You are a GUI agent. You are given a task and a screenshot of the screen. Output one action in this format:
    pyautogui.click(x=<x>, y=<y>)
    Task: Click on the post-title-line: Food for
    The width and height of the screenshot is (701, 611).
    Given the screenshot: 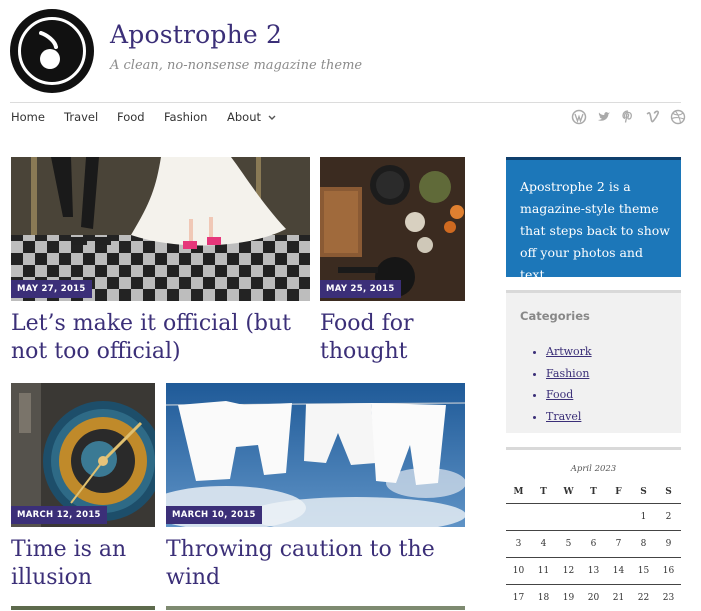 What is the action you would take?
    pyautogui.click(x=395, y=324)
    